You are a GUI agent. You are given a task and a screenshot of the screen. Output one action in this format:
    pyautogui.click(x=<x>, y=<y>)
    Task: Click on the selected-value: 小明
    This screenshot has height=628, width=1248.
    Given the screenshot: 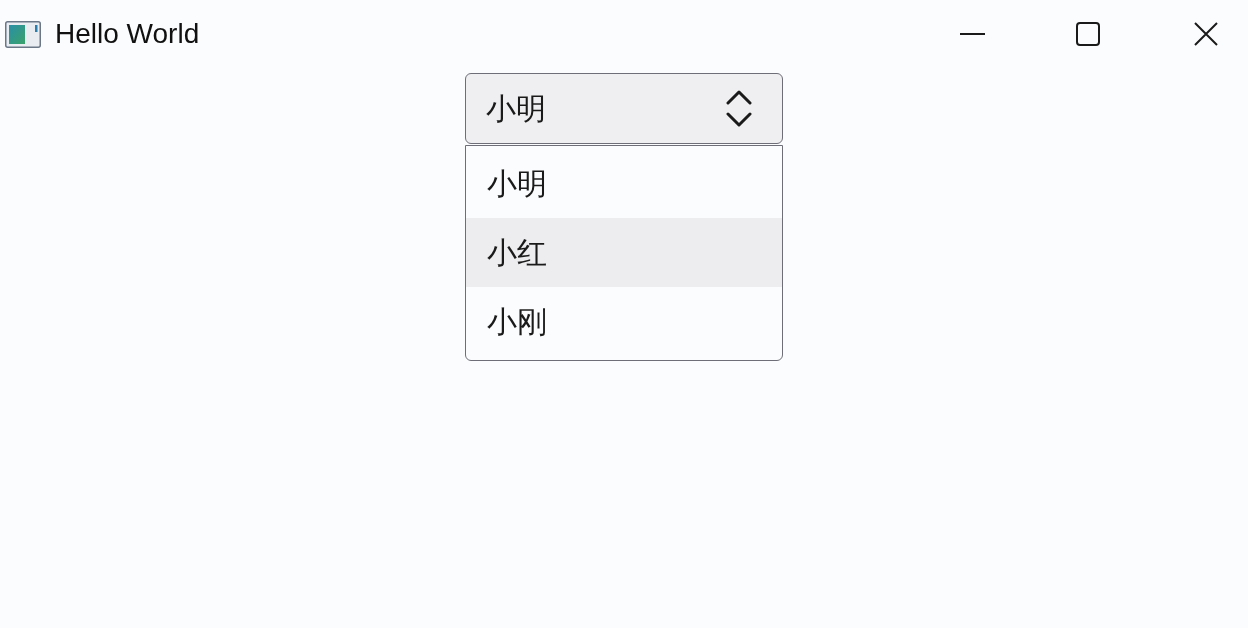 What is the action you would take?
    pyautogui.click(x=516, y=108)
    